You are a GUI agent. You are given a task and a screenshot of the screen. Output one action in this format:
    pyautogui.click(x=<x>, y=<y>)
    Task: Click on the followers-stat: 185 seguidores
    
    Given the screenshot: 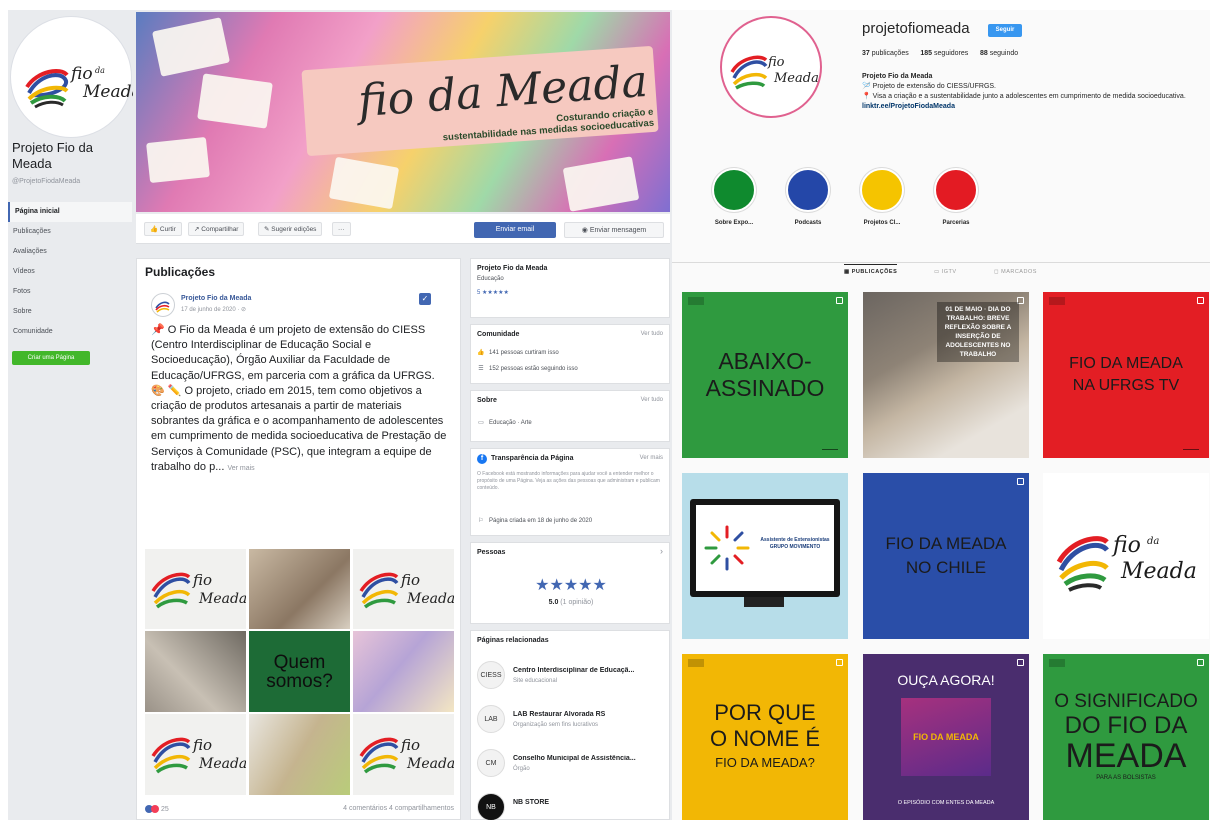 What is the action you would take?
    pyautogui.click(x=944, y=53)
    